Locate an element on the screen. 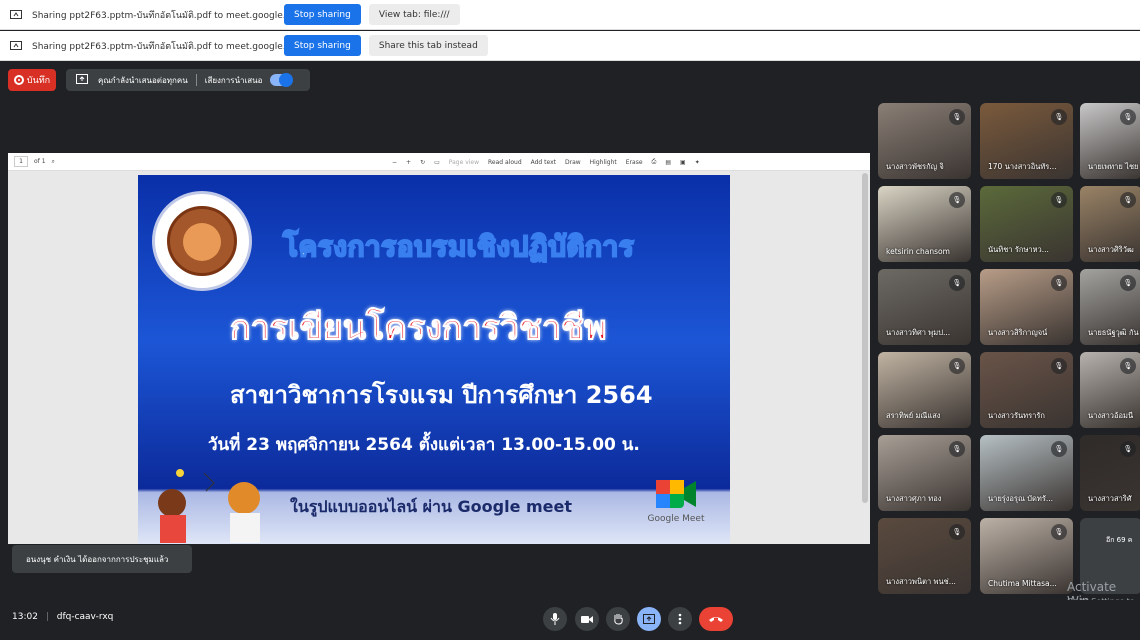  pin-icon: ✦ is located at coordinates (697, 162).